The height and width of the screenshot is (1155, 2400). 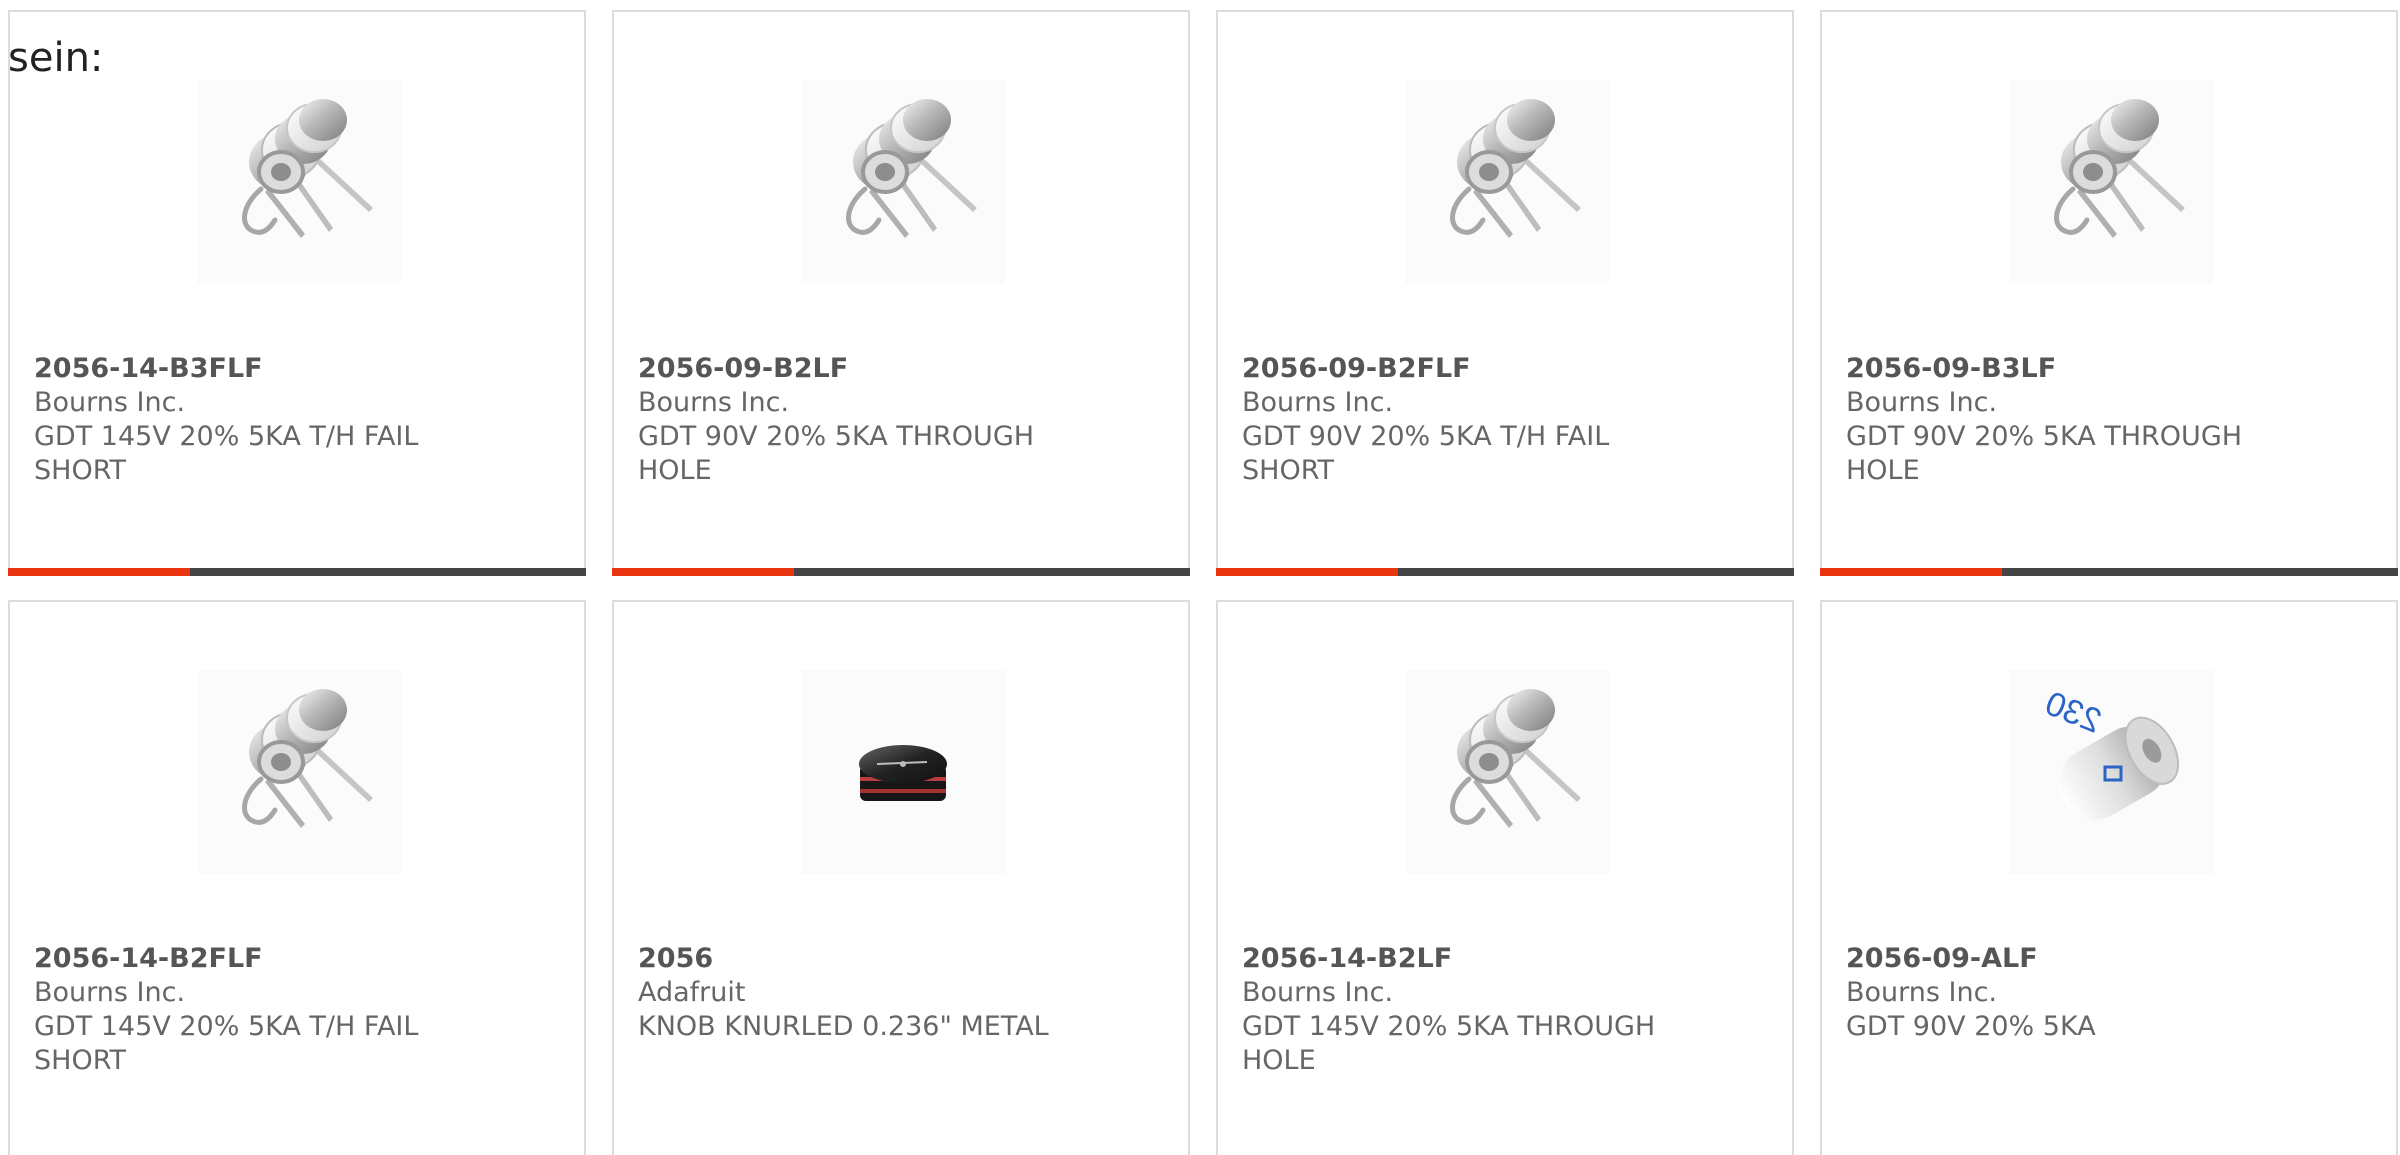 What do you see at coordinates (1356, 368) in the screenshot?
I see `product-part-number: 2056-09-B2FLF` at bounding box center [1356, 368].